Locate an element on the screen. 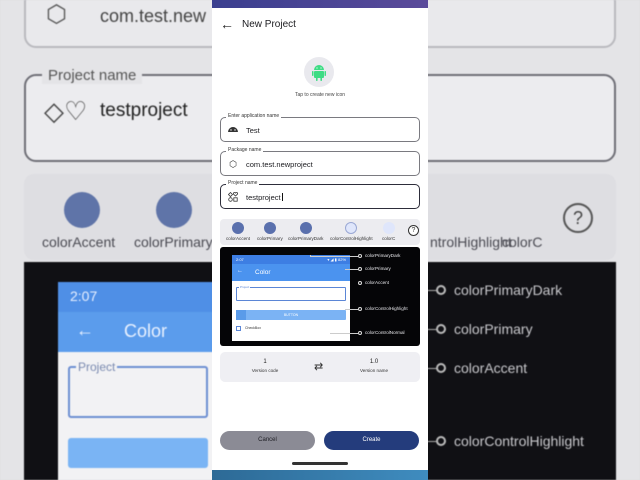 The image size is (640, 480). project-name-field: Project name testproject is located at coordinates (320, 194).